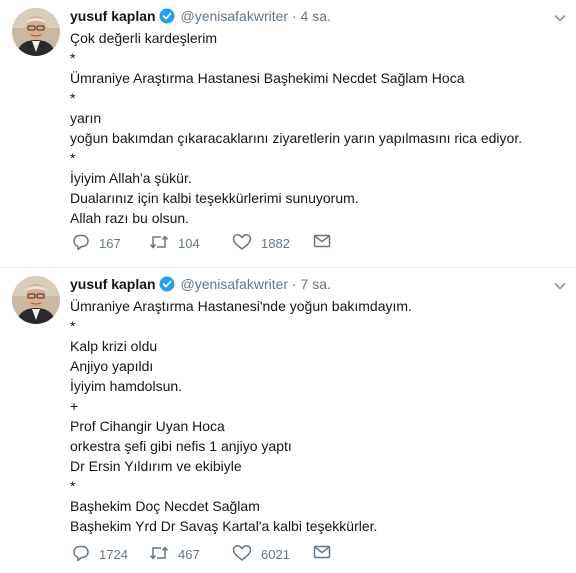 The image size is (576, 573). I want to click on tweet-text-line: Anjiyo yapıldı, so click(112, 366).